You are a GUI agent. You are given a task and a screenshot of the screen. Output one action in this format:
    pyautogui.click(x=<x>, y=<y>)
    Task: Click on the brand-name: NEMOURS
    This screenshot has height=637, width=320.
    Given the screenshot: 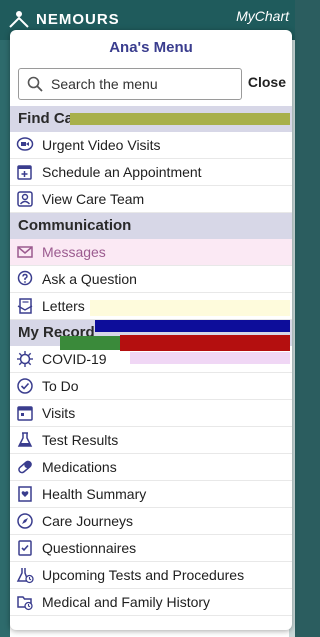 What is the action you would take?
    pyautogui.click(x=78, y=19)
    